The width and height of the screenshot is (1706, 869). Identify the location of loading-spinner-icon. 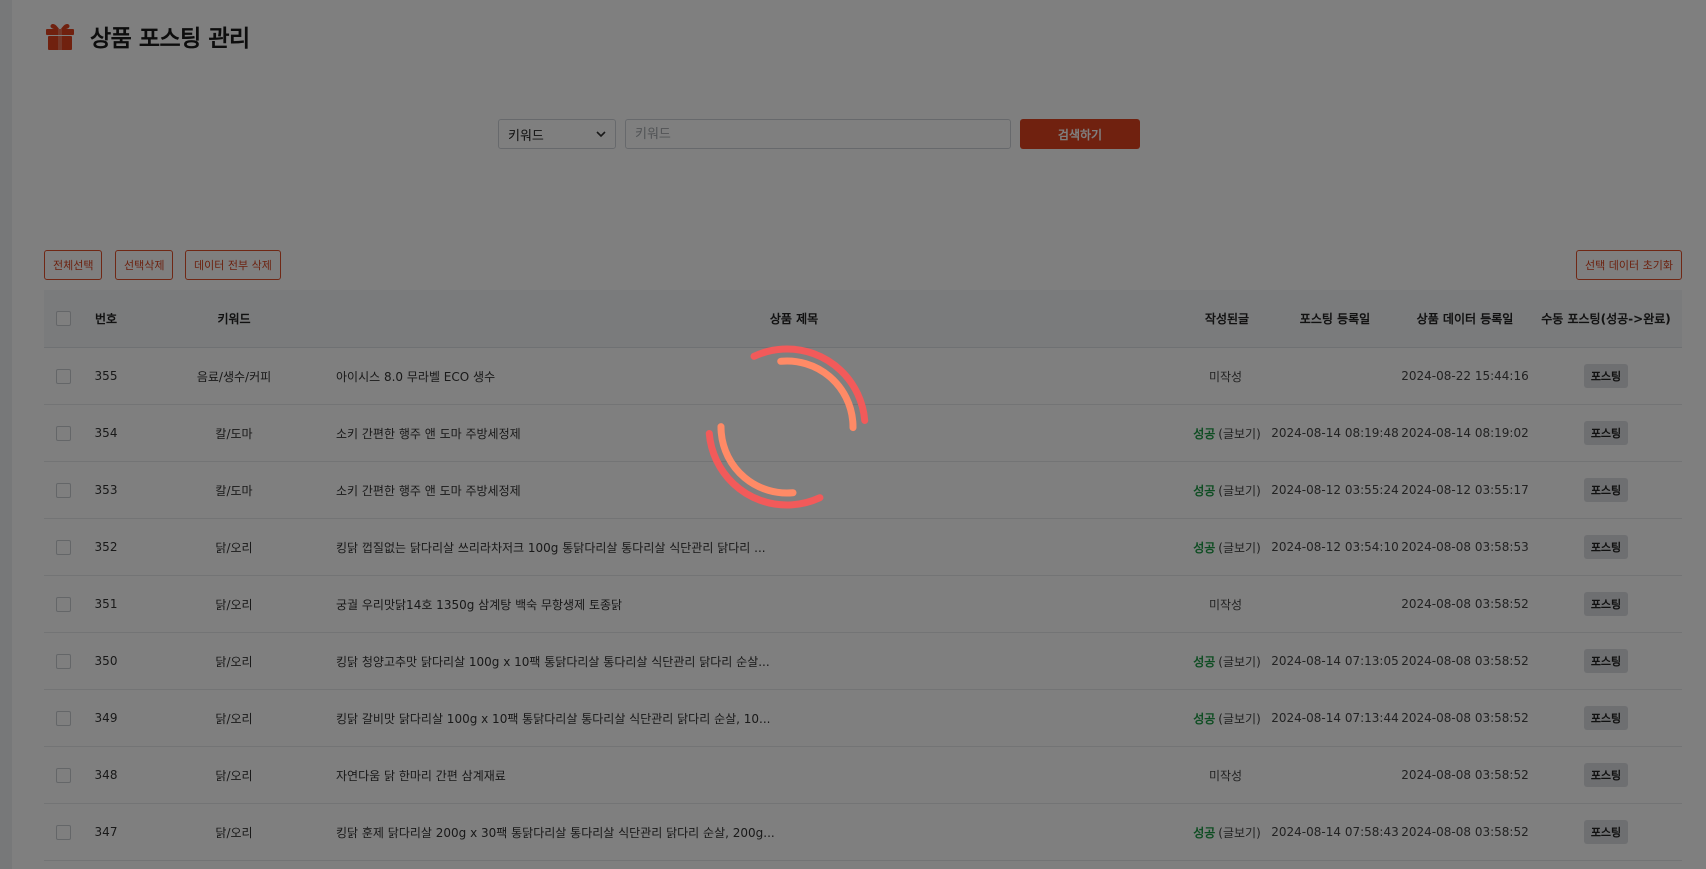
(787, 427).